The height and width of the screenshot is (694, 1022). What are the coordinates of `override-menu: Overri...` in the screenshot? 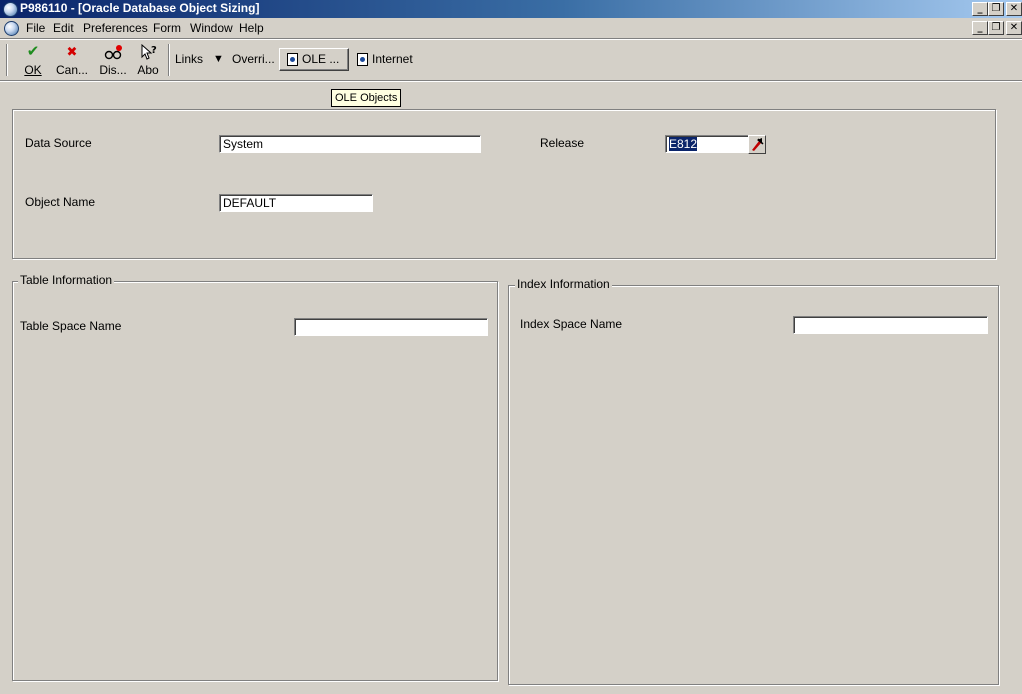 It's located at (253, 59).